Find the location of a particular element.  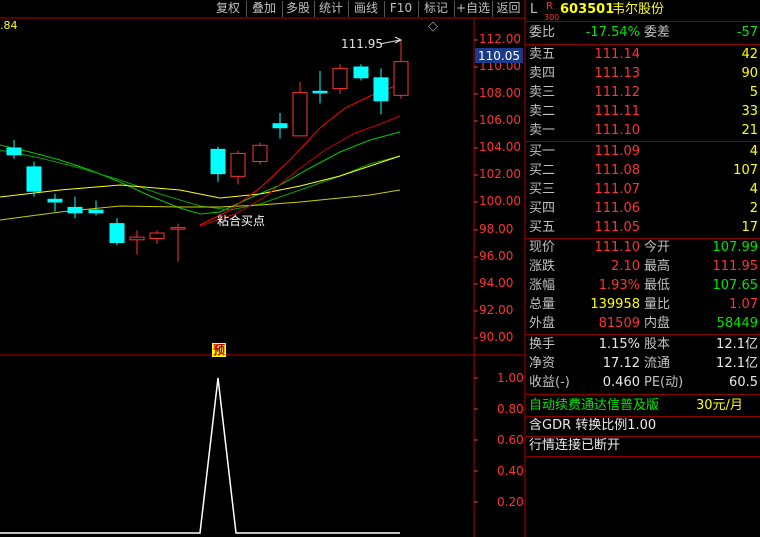

moving-averages is located at coordinates (200, 155).